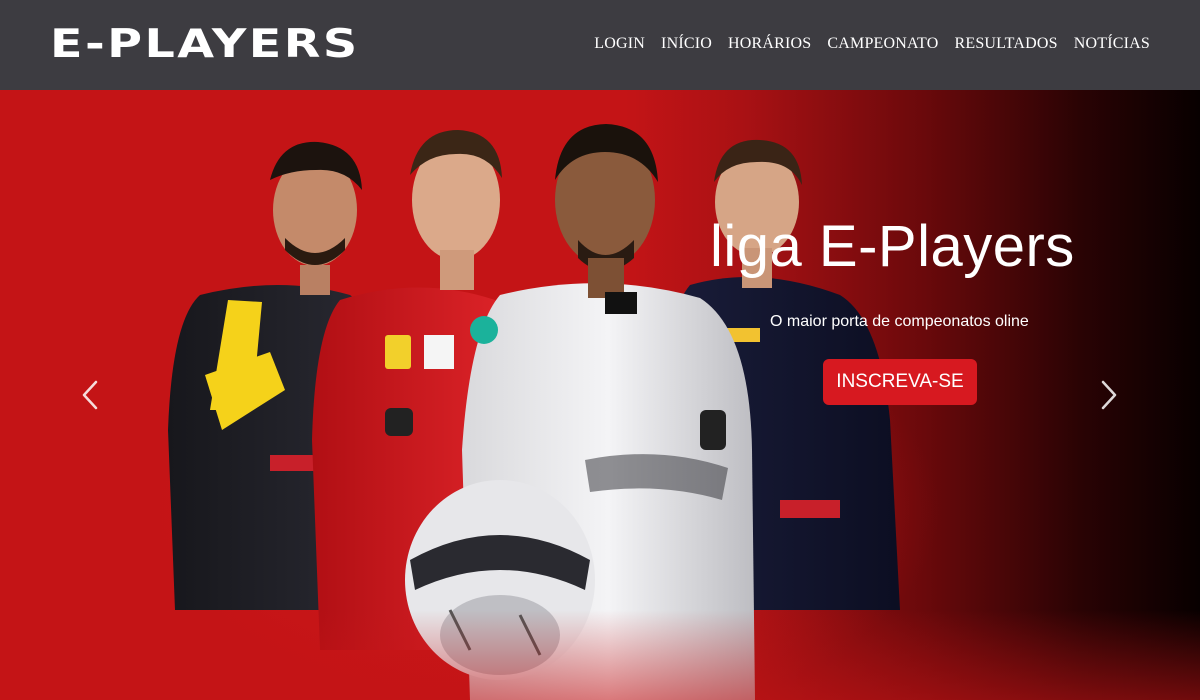 The width and height of the screenshot is (1200, 700). What do you see at coordinates (769, 44) in the screenshot?
I see `nav-link-horarios: HORÁRIOS` at bounding box center [769, 44].